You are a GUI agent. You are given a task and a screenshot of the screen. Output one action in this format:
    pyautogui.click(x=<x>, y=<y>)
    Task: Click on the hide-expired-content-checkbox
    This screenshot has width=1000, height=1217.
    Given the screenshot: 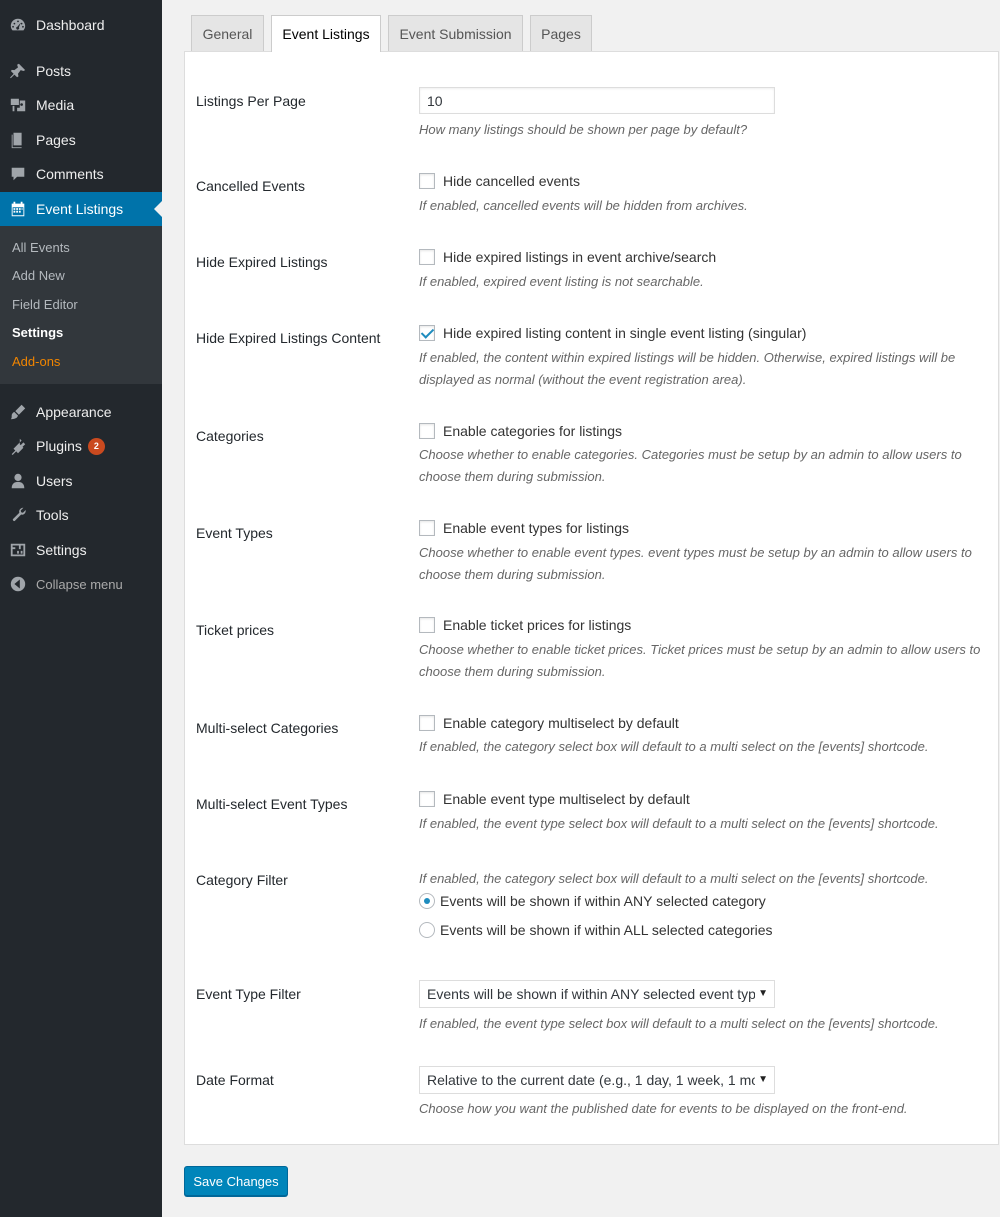 What is the action you would take?
    pyautogui.click(x=427, y=333)
    